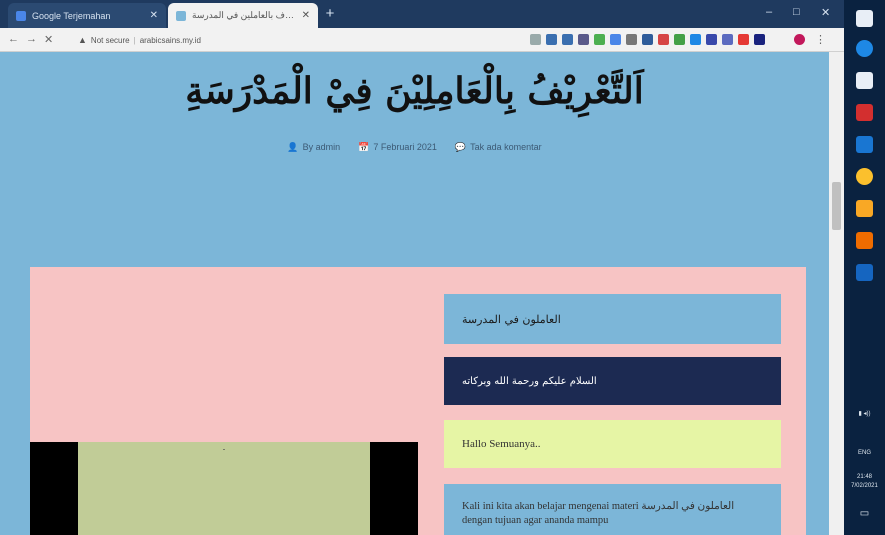  Describe the element at coordinates (293, 147) in the screenshot. I see `person-icon: 👤` at that location.